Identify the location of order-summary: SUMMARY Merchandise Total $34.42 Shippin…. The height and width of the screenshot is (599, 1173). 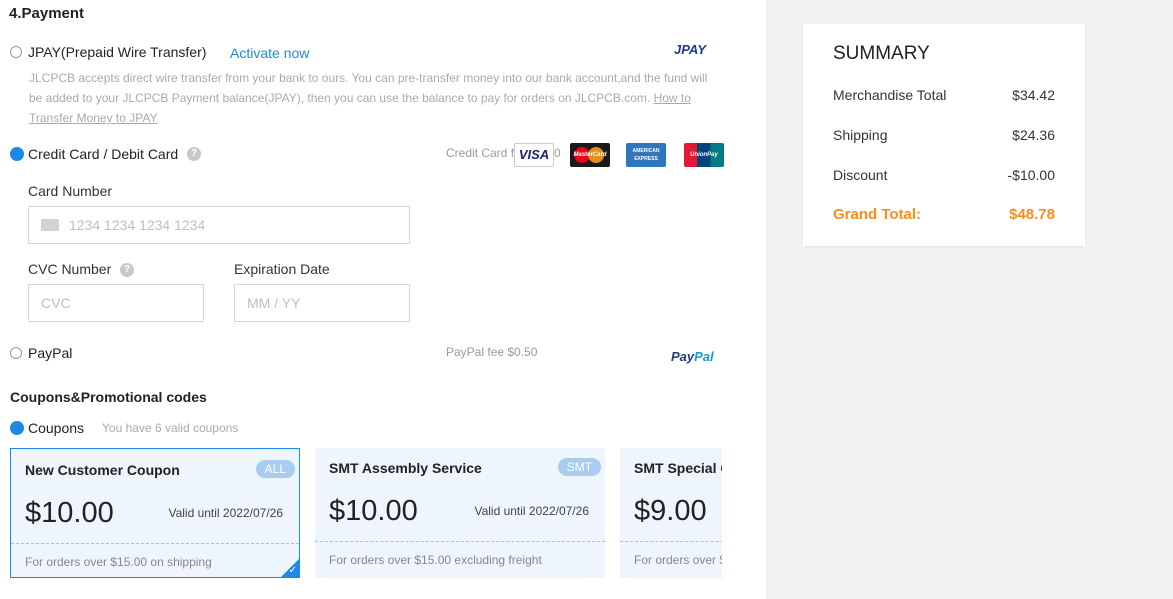
(944, 135).